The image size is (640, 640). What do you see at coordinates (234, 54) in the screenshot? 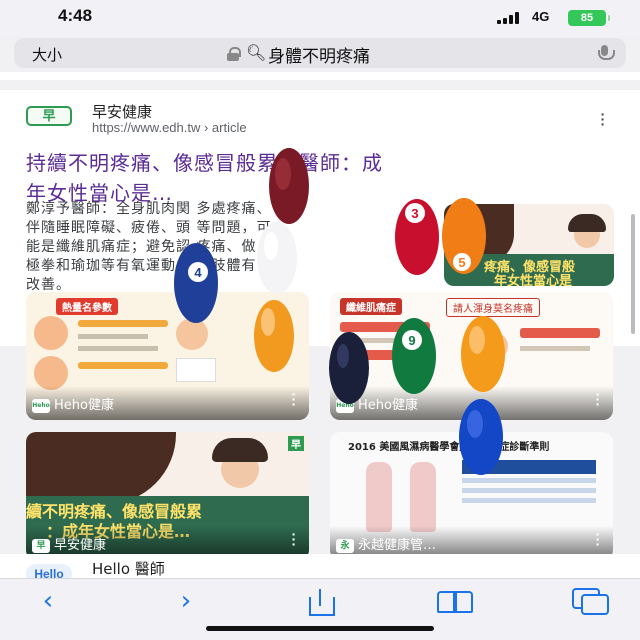
I see `lock-icon` at bounding box center [234, 54].